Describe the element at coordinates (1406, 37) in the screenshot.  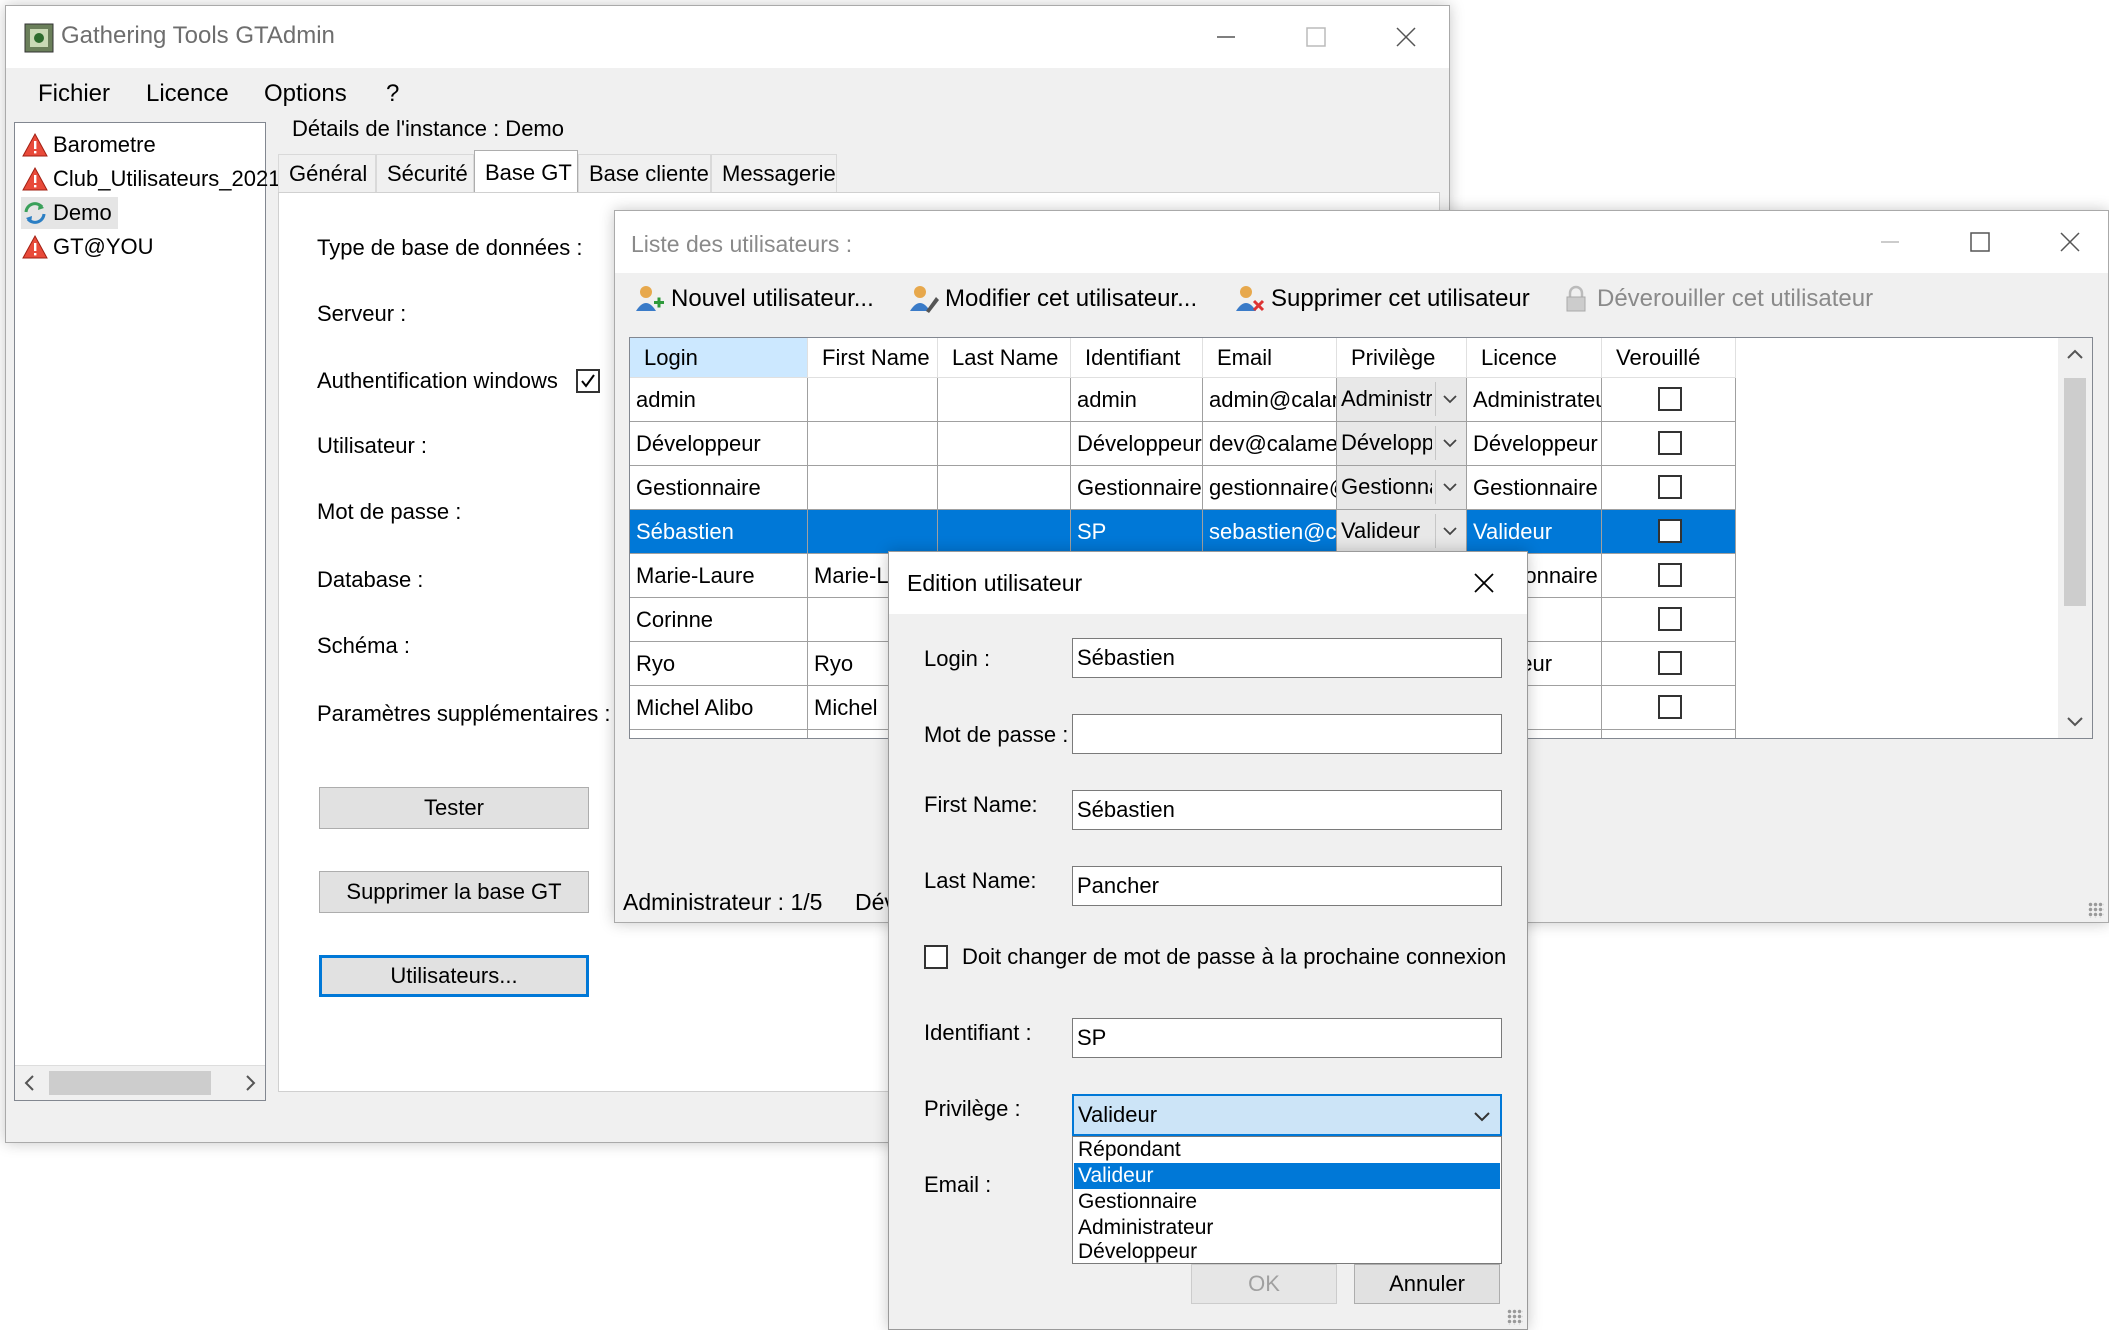
I see `close-button` at that location.